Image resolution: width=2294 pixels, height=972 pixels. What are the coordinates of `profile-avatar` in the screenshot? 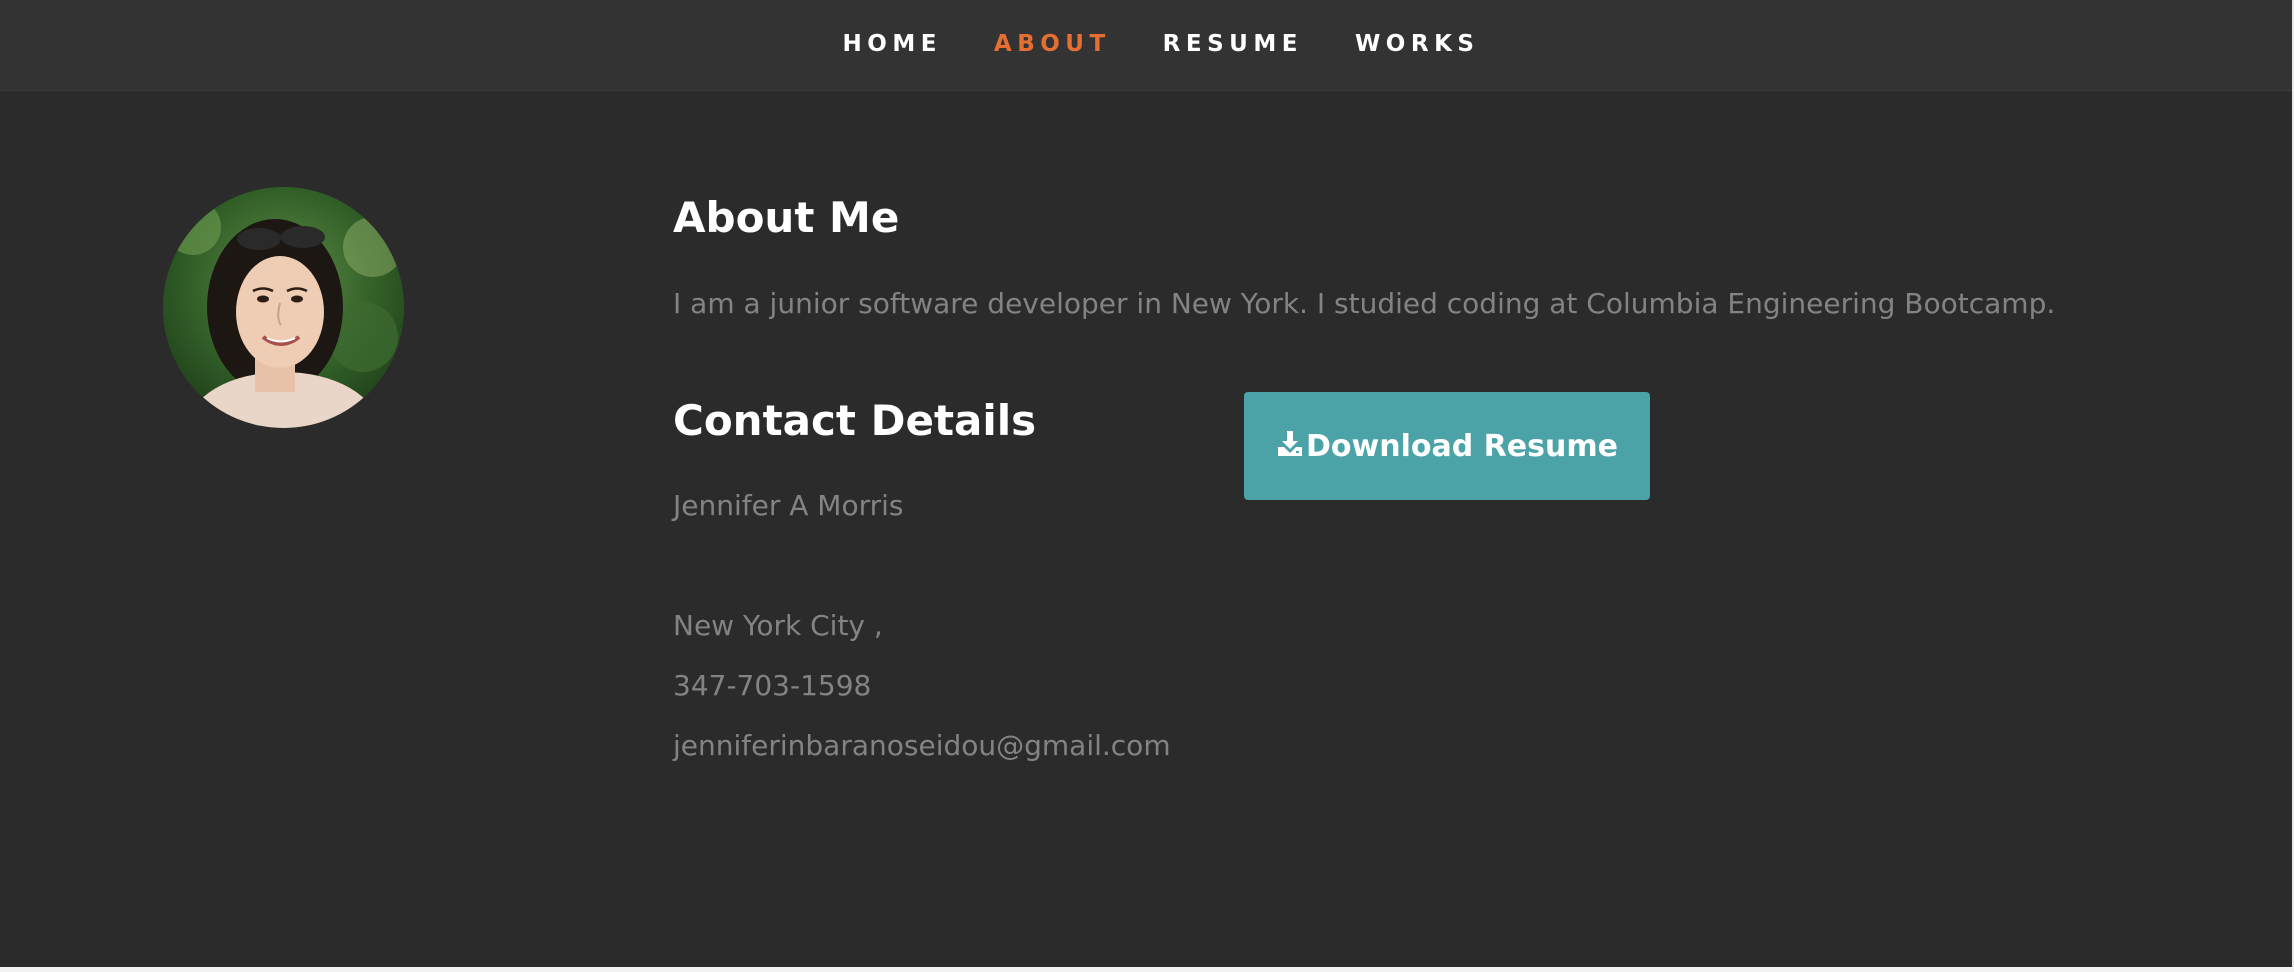 It's located at (283, 307).